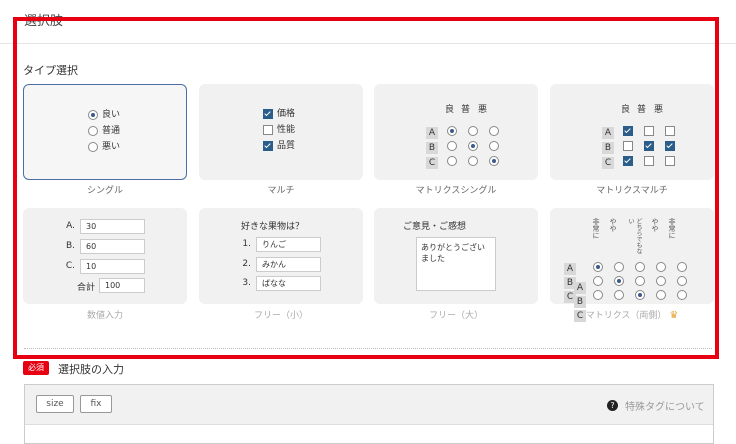 The width and height of the screenshot is (736, 444). I want to click on special-tags-help-link: 特殊タグについて, so click(665, 405).